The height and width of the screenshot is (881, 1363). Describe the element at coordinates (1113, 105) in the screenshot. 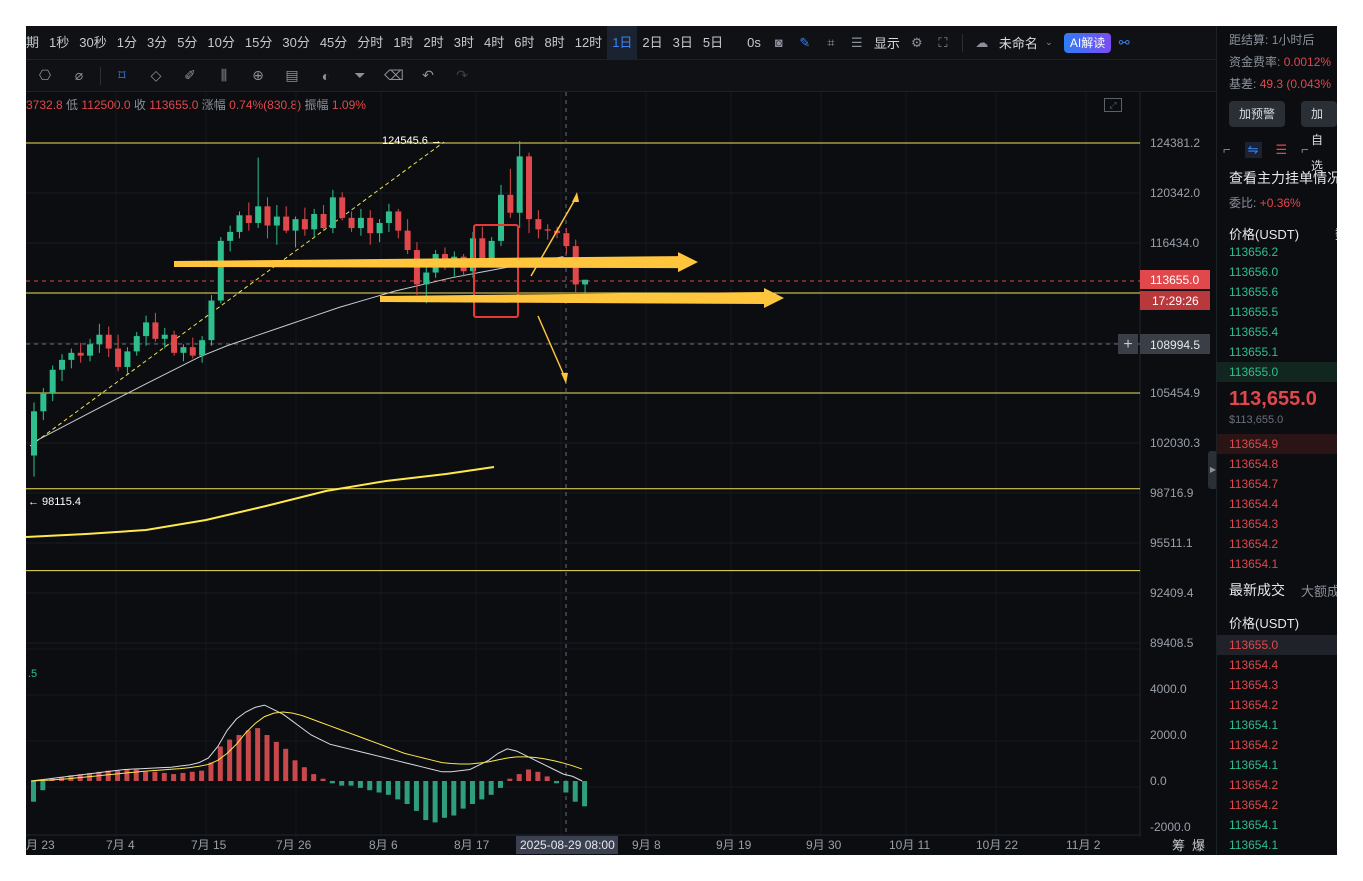

I see `expand-icon: ⤢` at that location.